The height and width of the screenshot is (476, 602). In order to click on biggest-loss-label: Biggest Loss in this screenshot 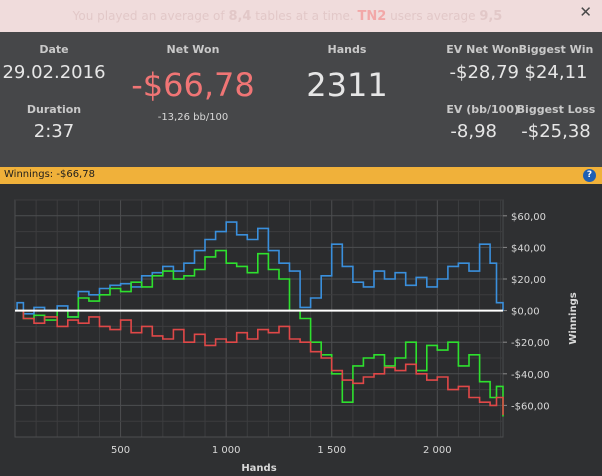, I will do `click(556, 109)`.